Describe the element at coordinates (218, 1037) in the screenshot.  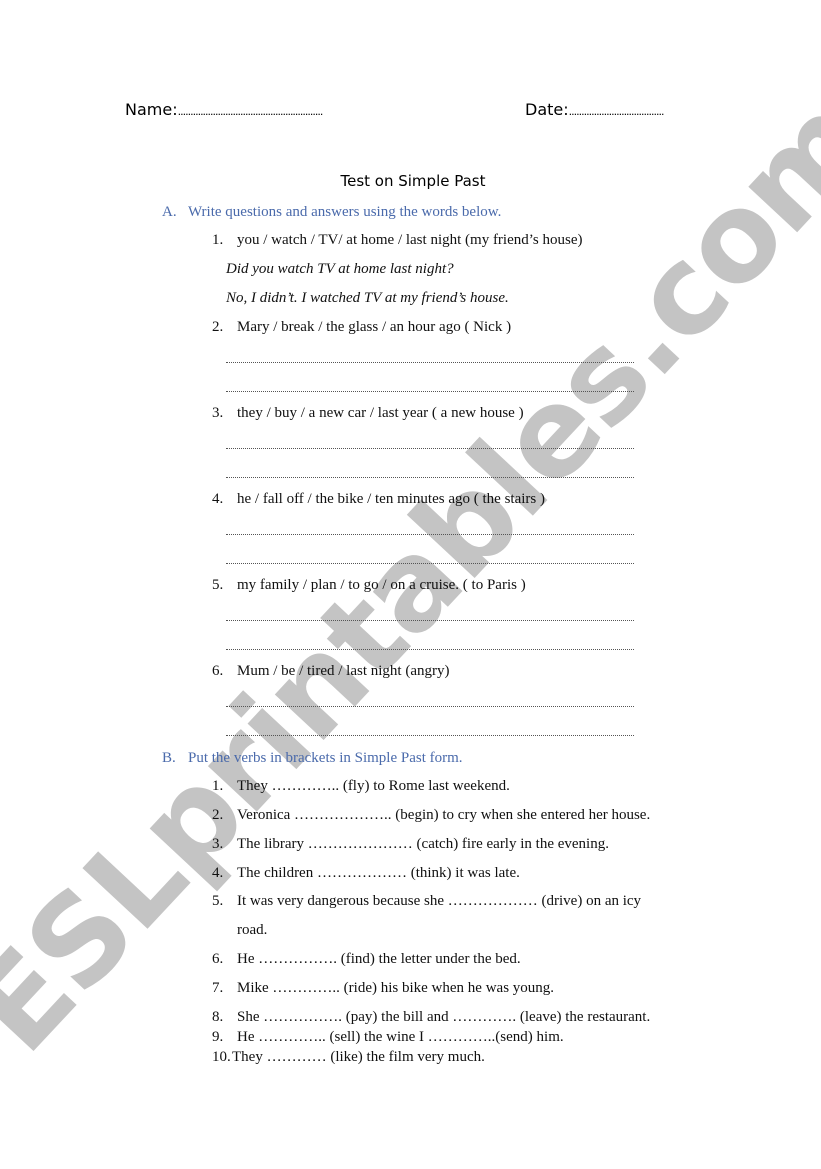
I see `item-number: 9.` at that location.